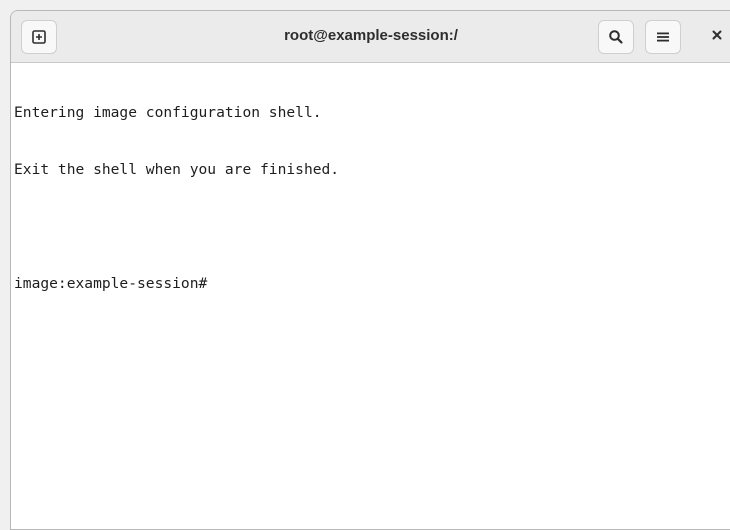 This screenshot has width=730, height=530. I want to click on new-tab-icon, so click(39, 37).